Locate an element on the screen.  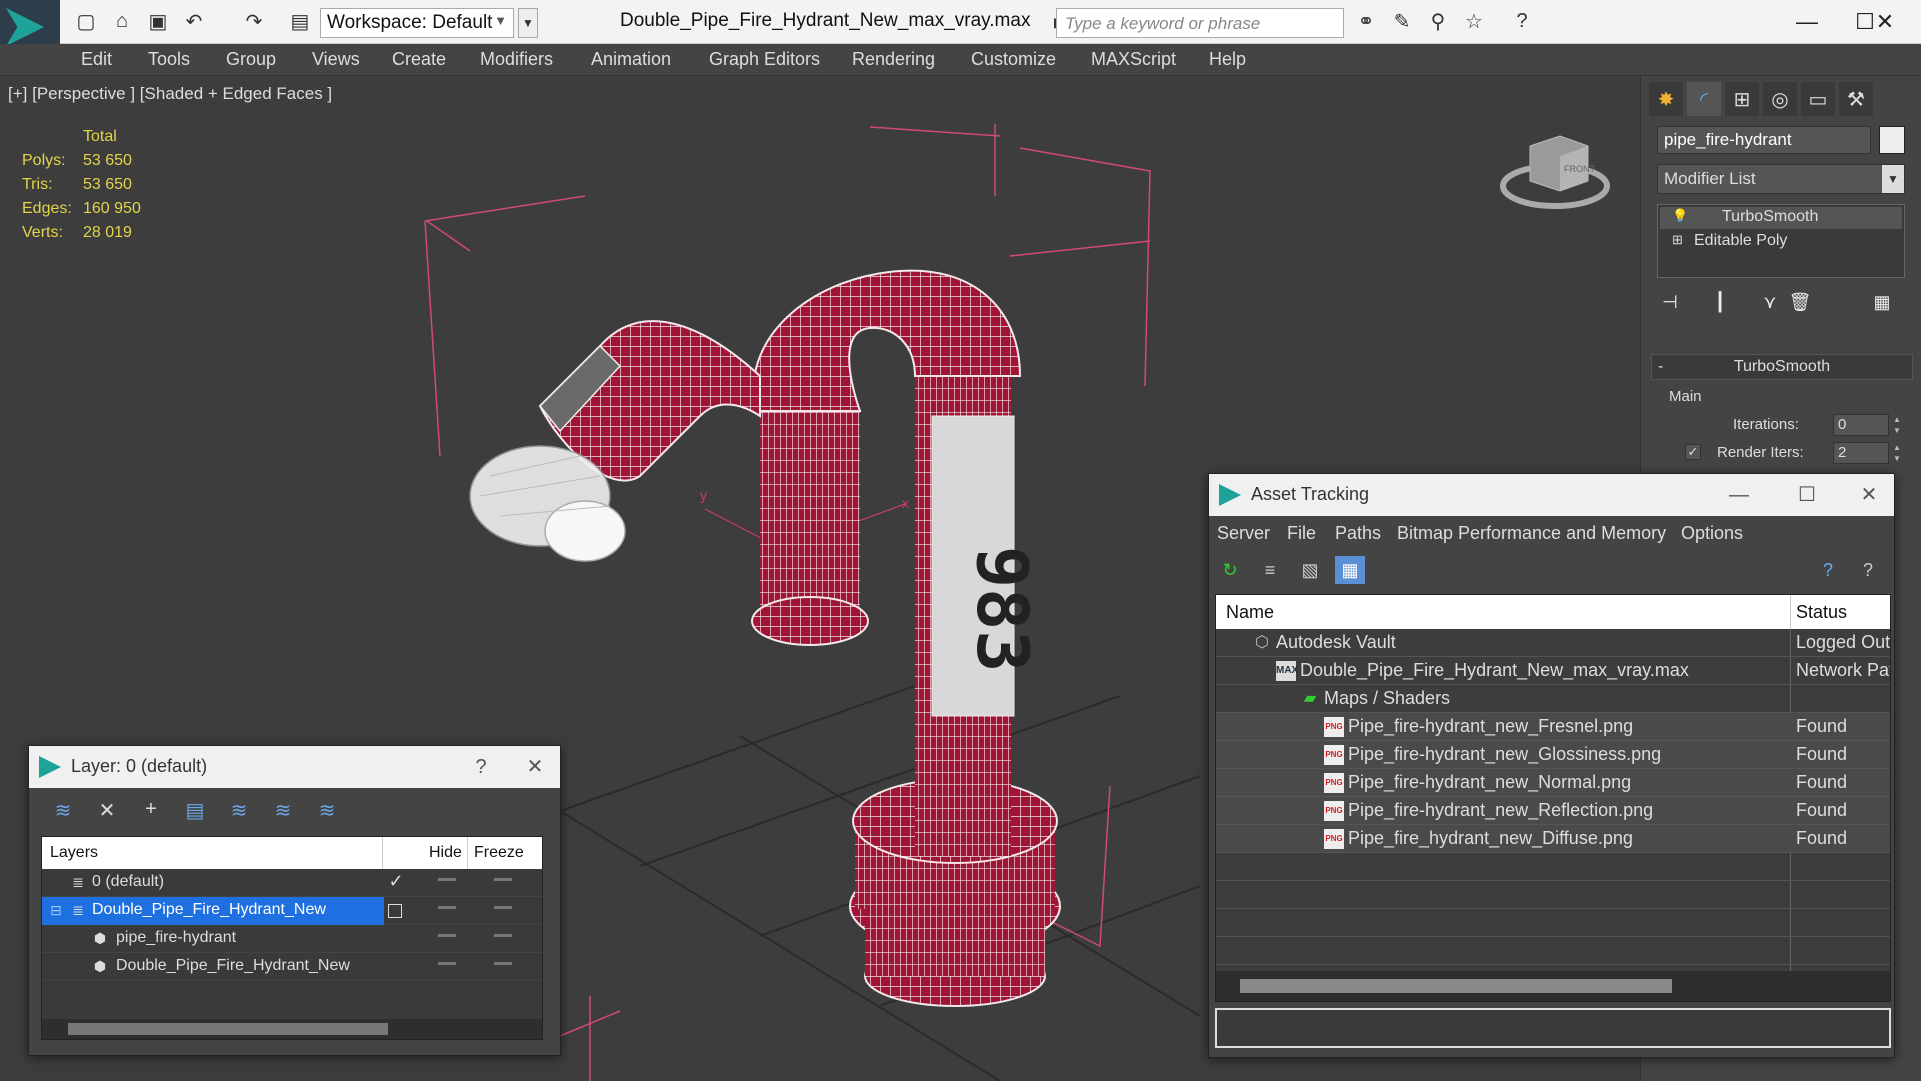
help-button: ? is located at coordinates (481, 767).